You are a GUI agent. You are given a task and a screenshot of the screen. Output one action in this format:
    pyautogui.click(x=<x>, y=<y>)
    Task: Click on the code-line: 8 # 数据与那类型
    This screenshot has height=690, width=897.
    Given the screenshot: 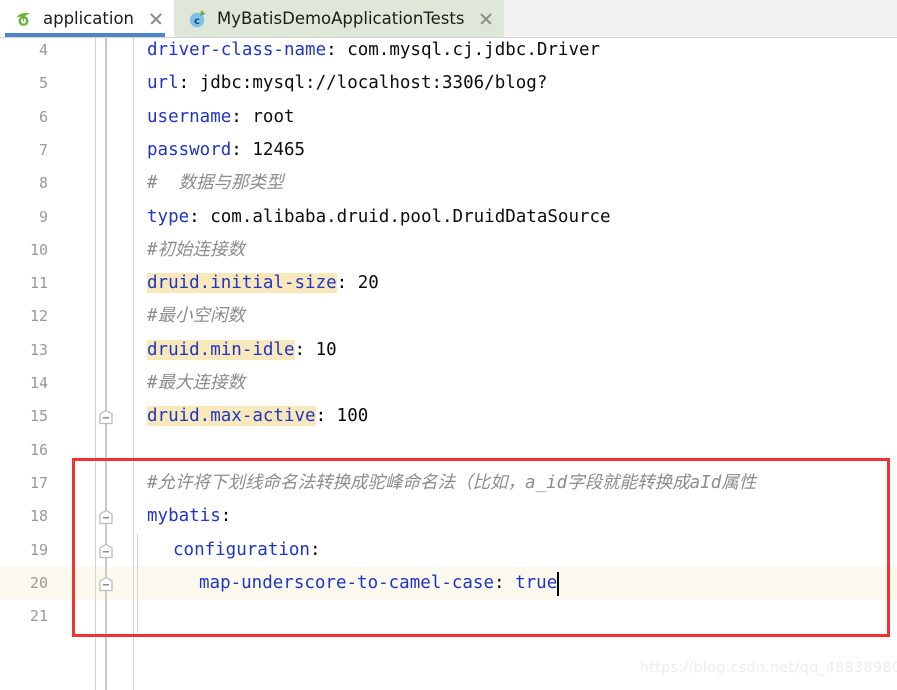 What is the action you would take?
    pyautogui.click(x=448, y=183)
    